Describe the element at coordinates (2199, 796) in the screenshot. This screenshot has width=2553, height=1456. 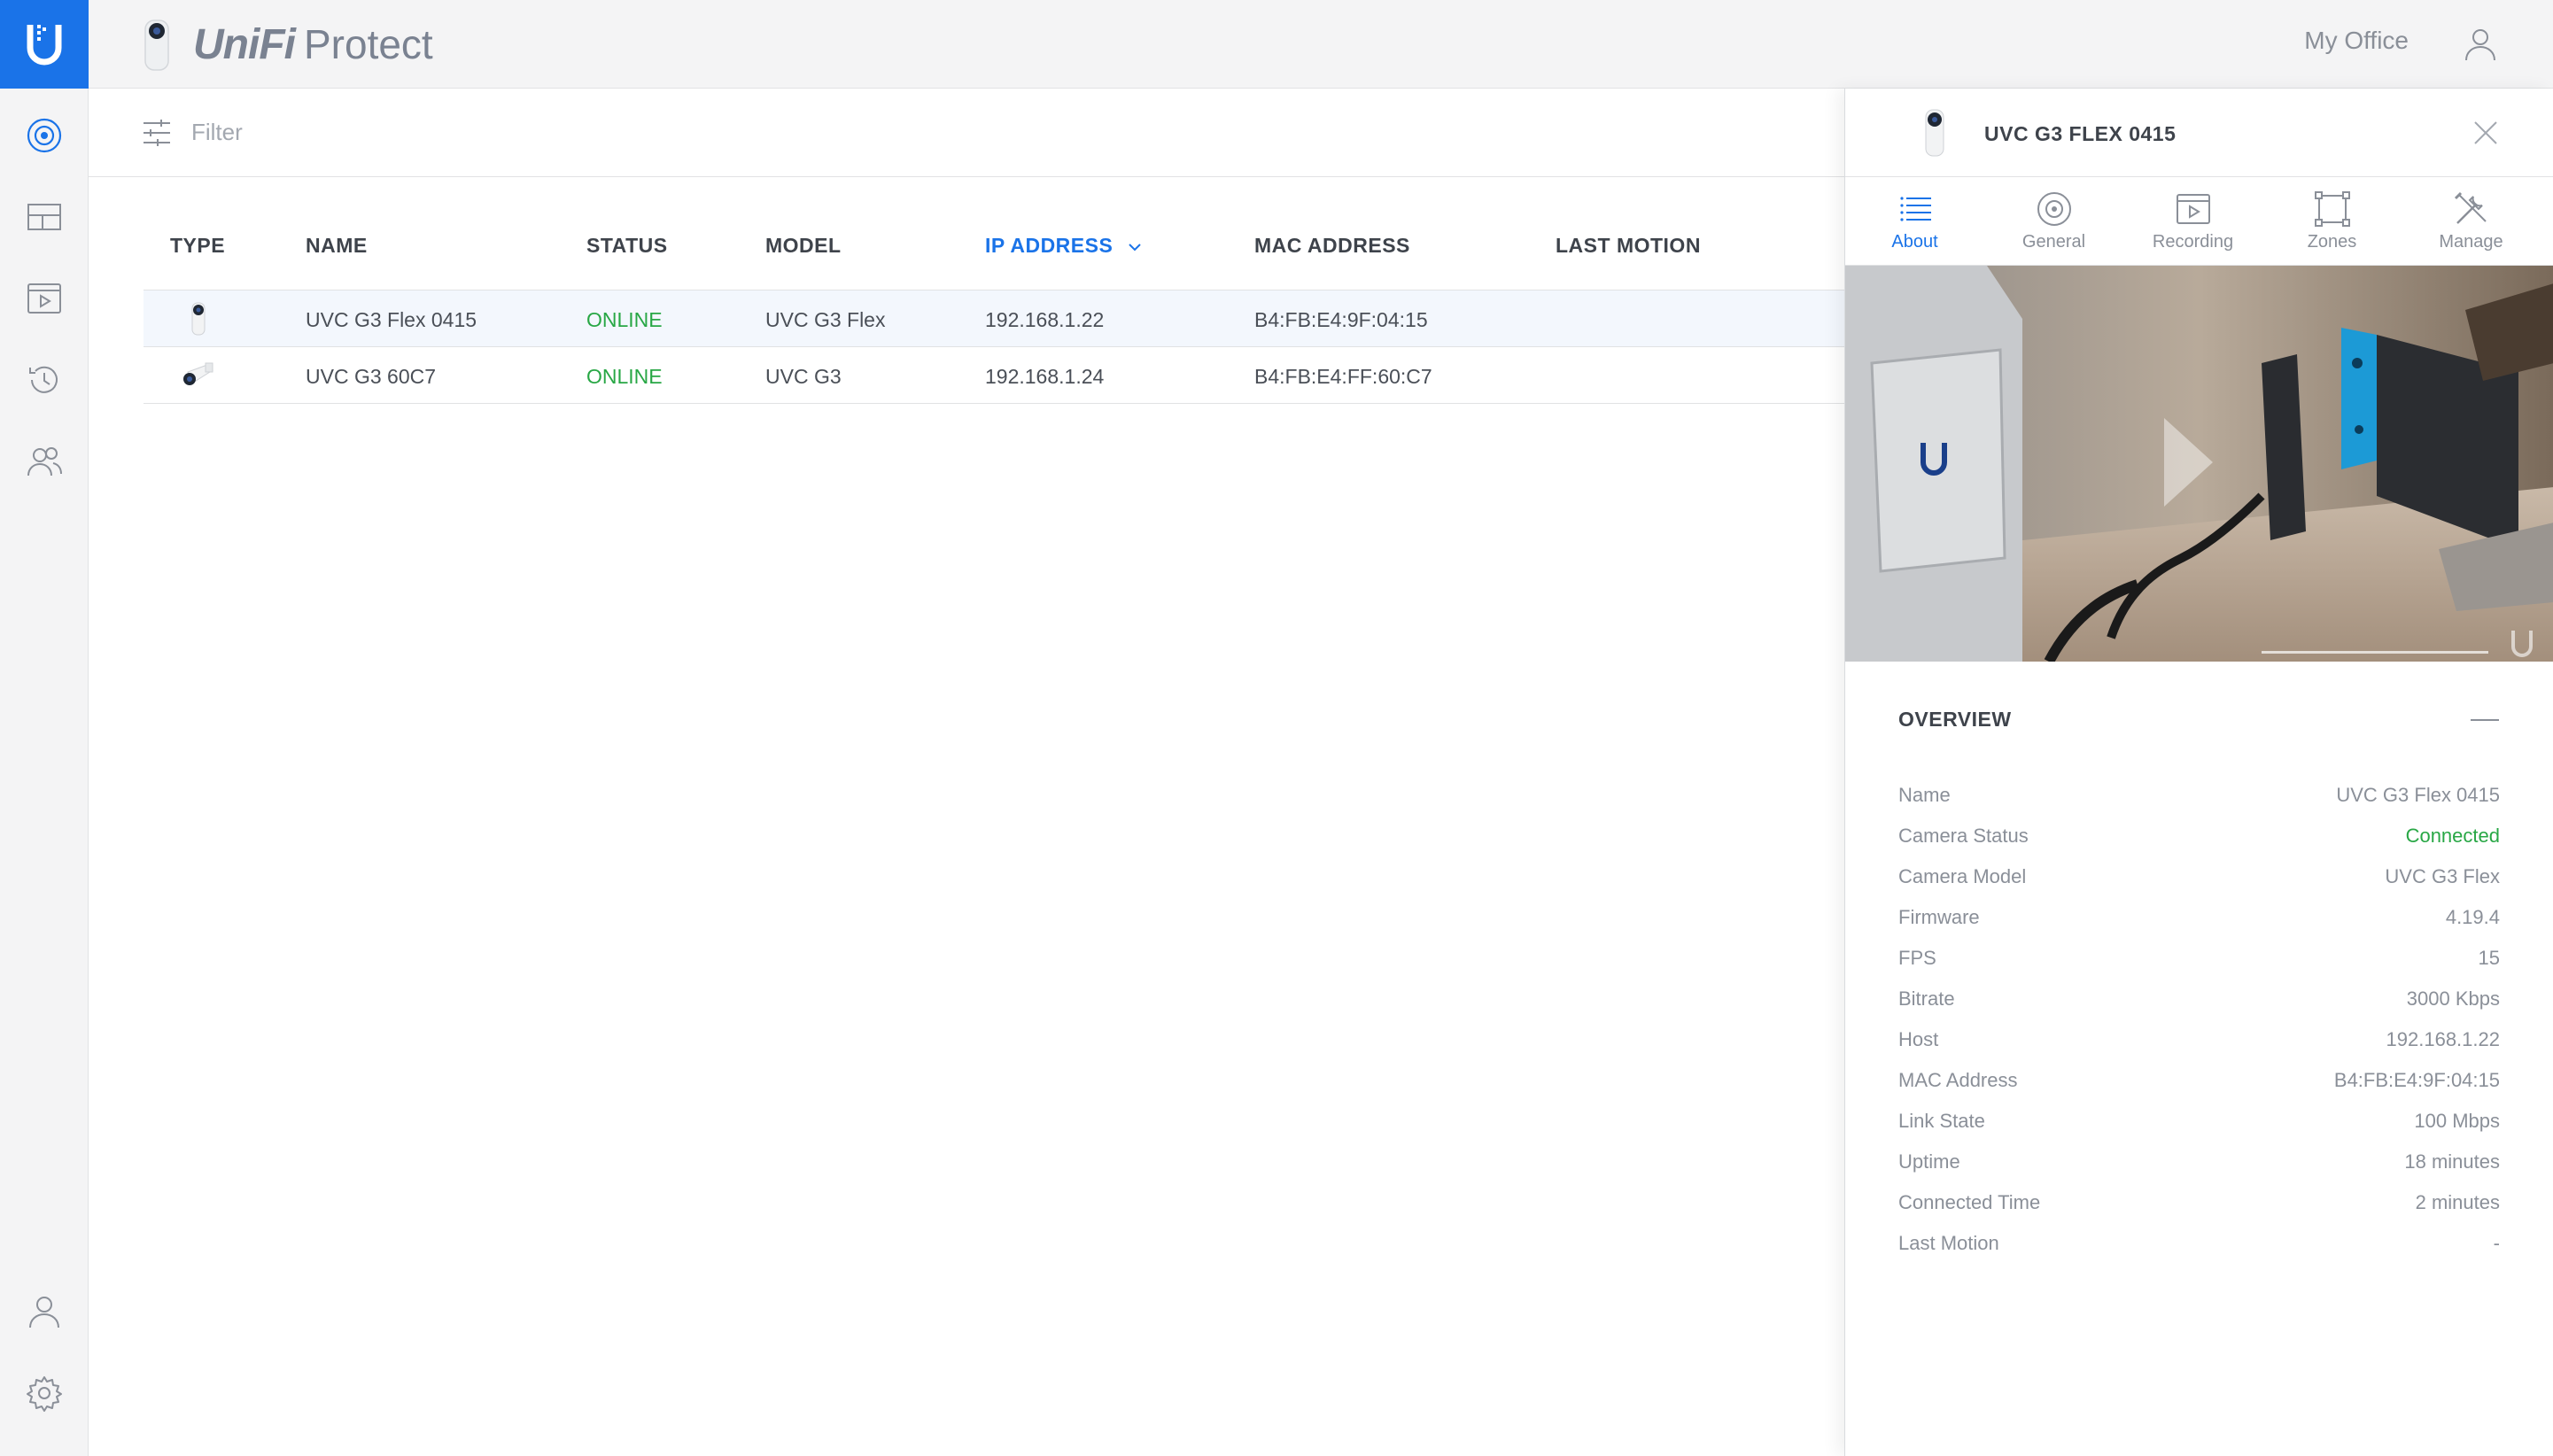
I see `overview-row: Name UVC G3 Flex 0415` at that location.